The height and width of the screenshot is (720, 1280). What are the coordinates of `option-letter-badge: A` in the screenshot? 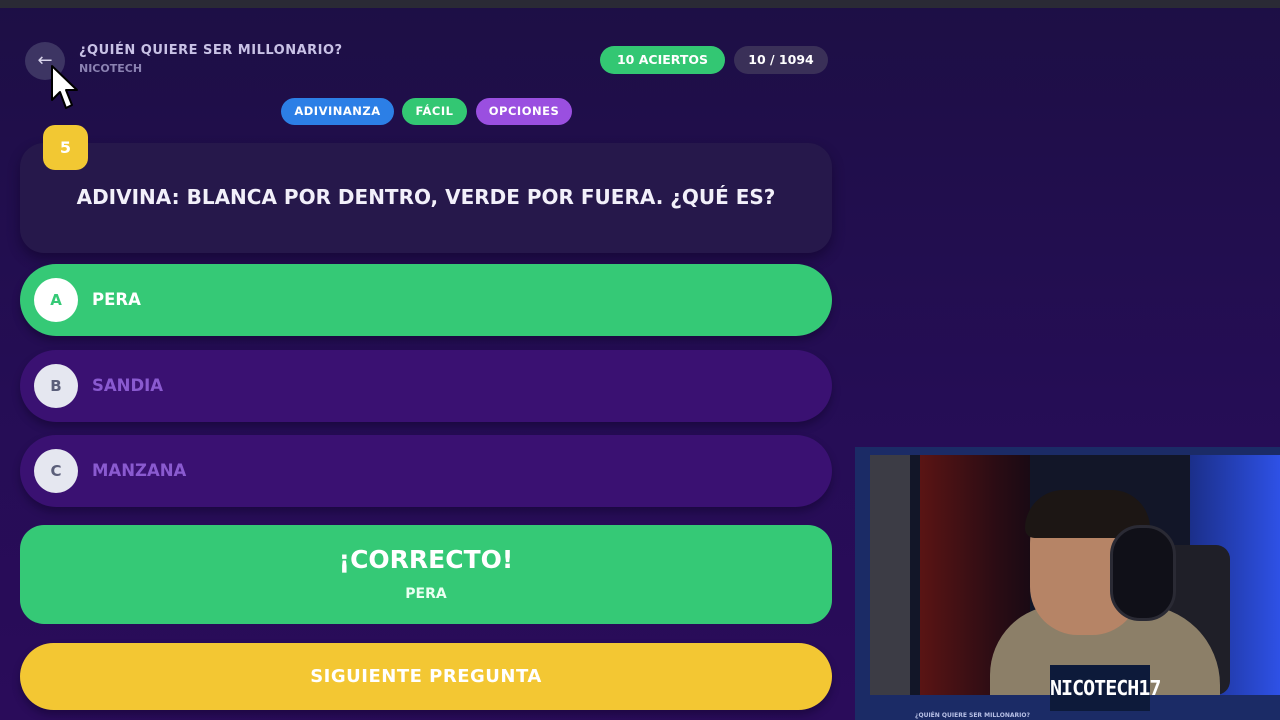 It's located at (56, 300).